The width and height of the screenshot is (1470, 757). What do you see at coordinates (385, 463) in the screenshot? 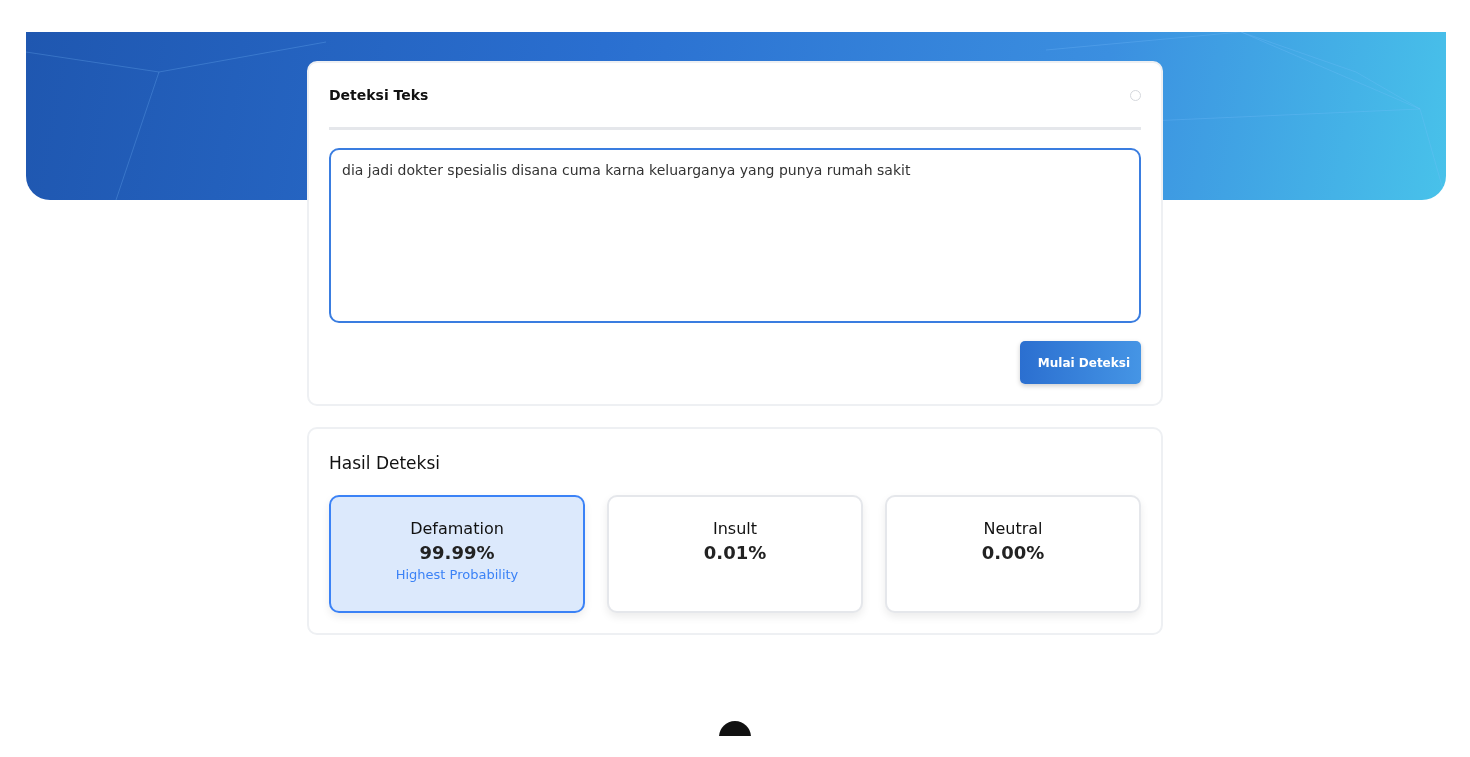
I see `results-title: Hasil Deteksi` at bounding box center [385, 463].